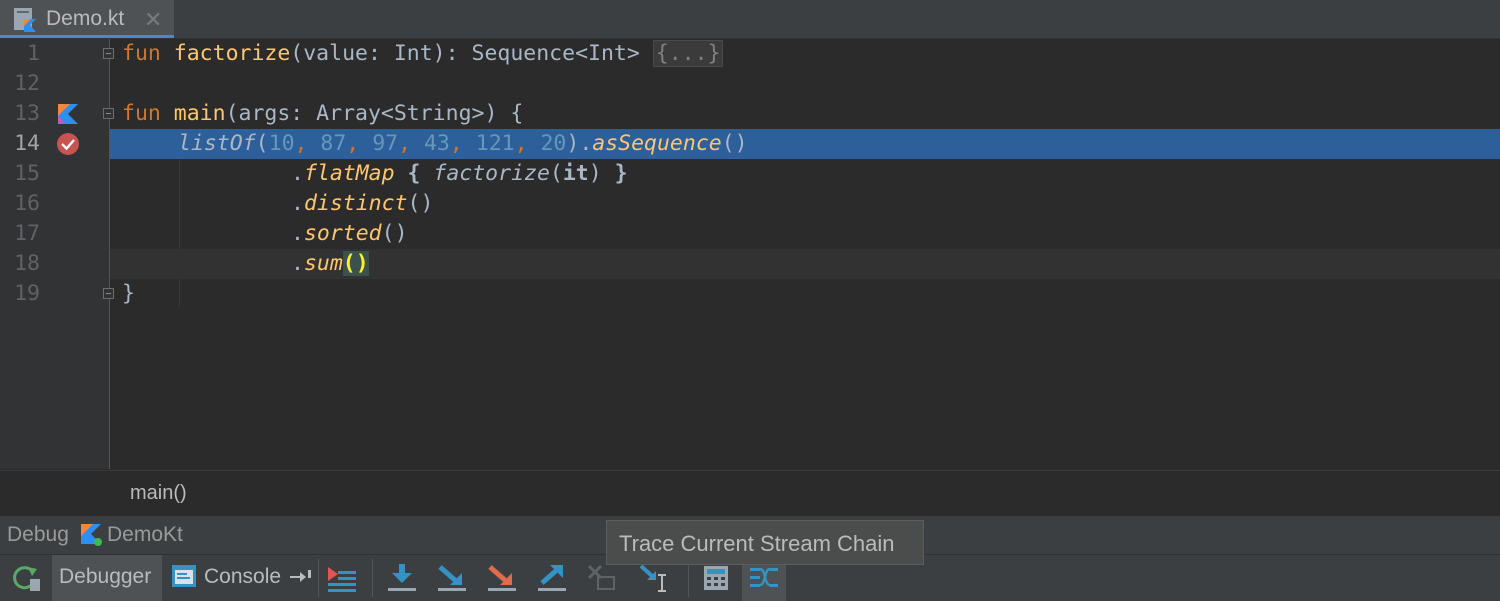 Image resolution: width=1500 pixels, height=601 pixels. Describe the element at coordinates (108, 53) in the screenshot. I see `fold-expand-icon` at that location.